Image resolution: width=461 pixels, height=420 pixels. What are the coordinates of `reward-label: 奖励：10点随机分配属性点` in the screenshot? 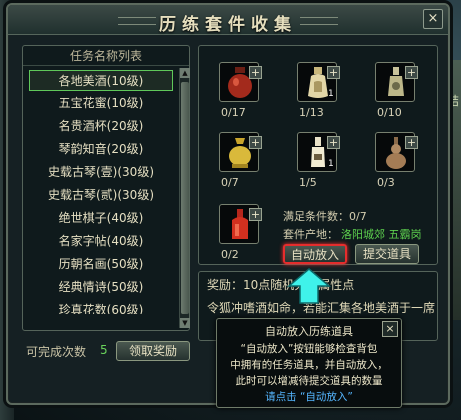 It's located at (281, 285).